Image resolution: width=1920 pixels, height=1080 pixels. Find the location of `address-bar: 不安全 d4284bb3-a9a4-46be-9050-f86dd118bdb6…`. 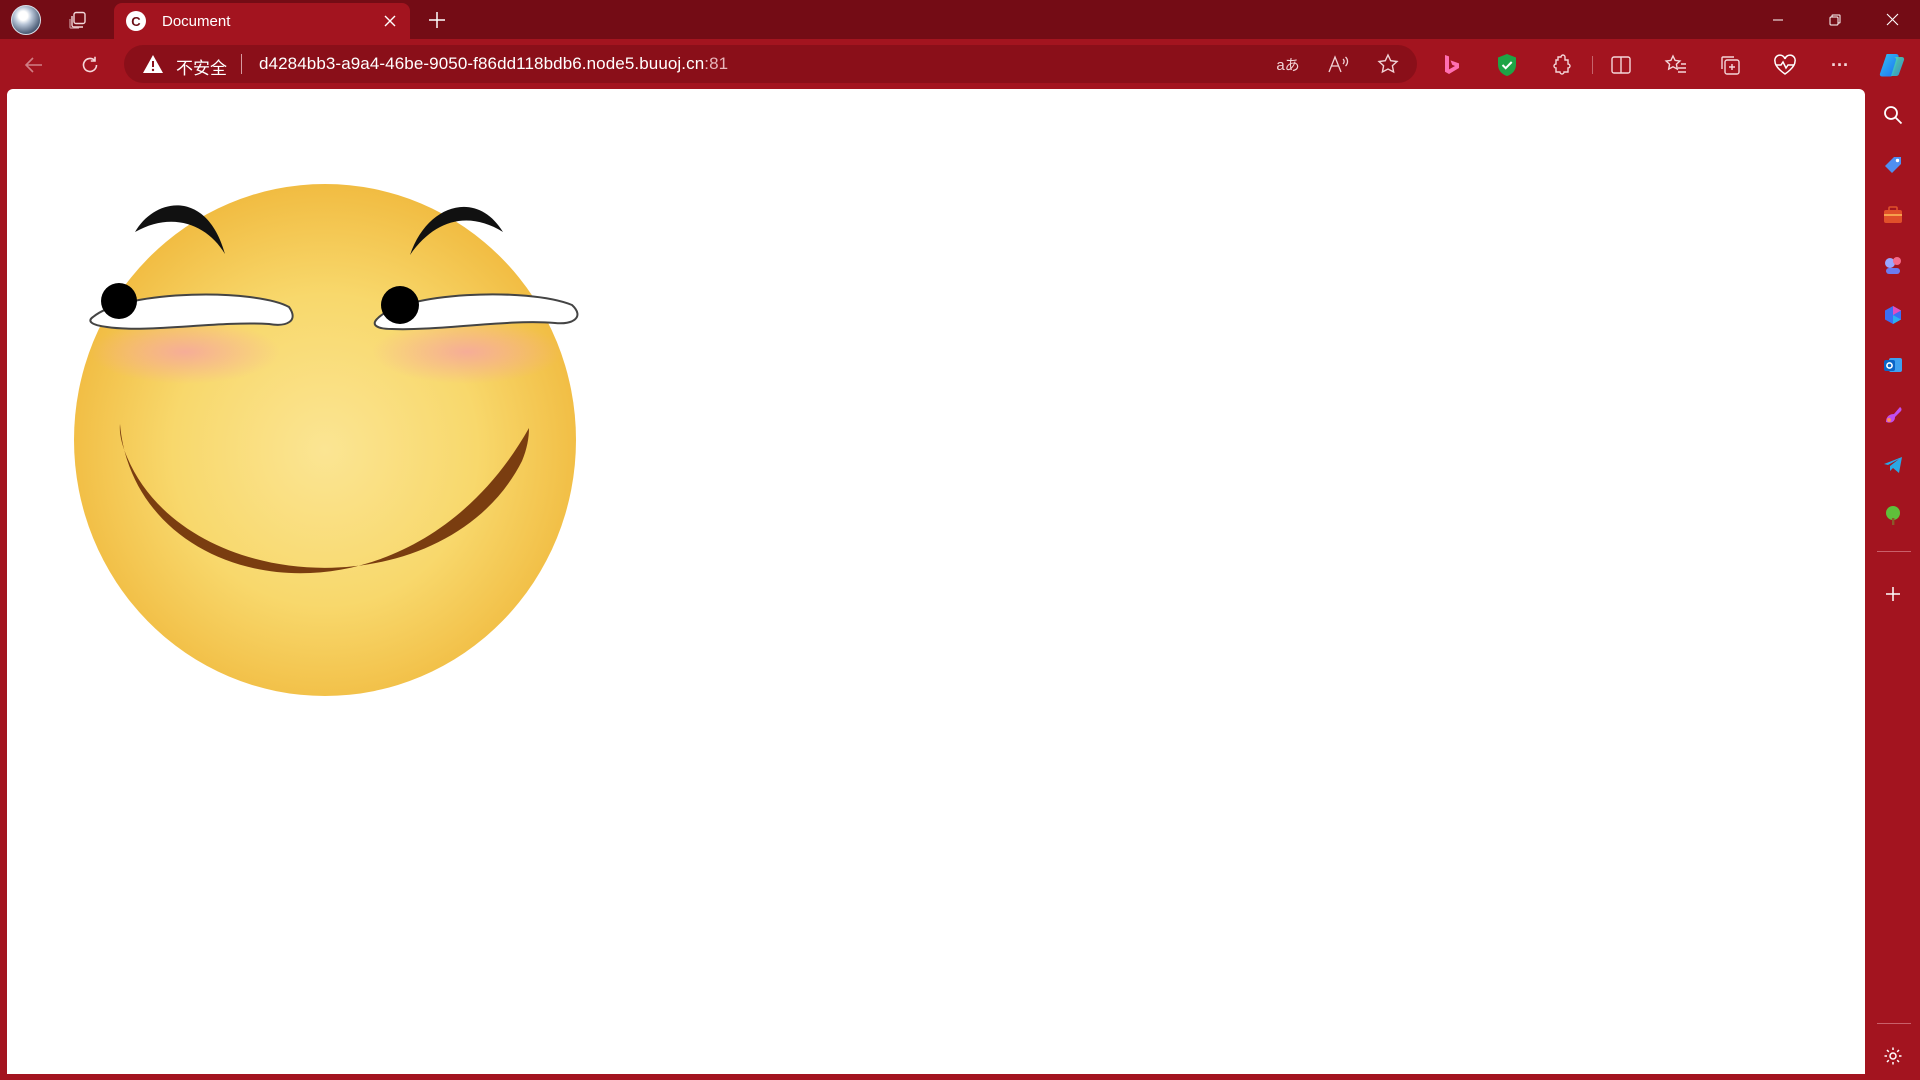

address-bar: 不安全 d4284bb3-a9a4-46be-9050-f86dd118bdb6… is located at coordinates (770, 64).